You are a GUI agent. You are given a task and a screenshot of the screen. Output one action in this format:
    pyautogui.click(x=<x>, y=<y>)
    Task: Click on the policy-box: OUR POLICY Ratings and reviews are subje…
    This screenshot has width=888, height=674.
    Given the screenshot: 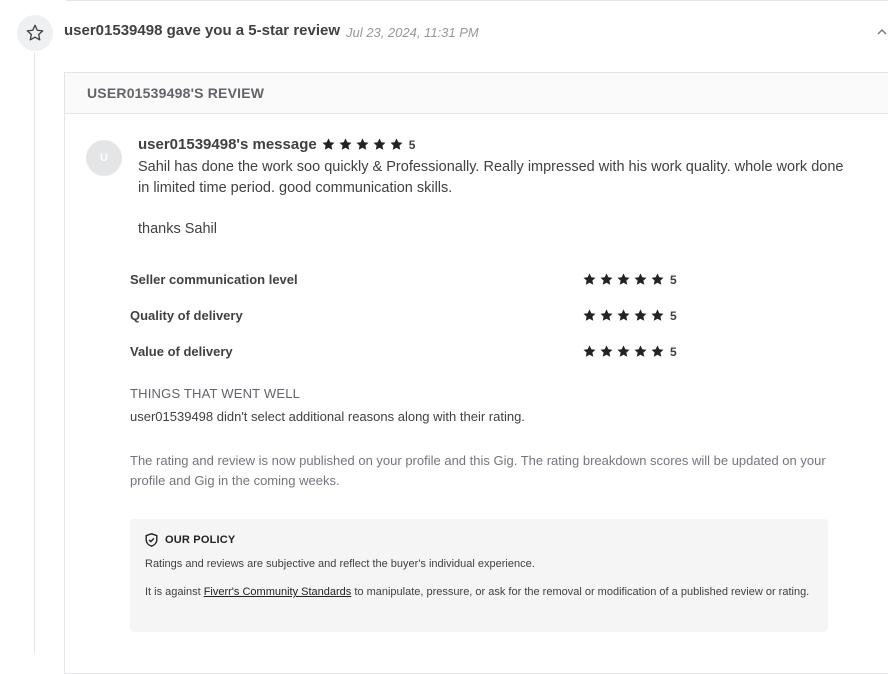 What is the action you would take?
    pyautogui.click(x=479, y=575)
    